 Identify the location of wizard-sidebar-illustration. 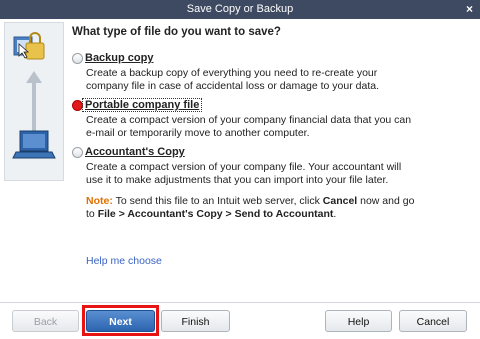
(34, 101).